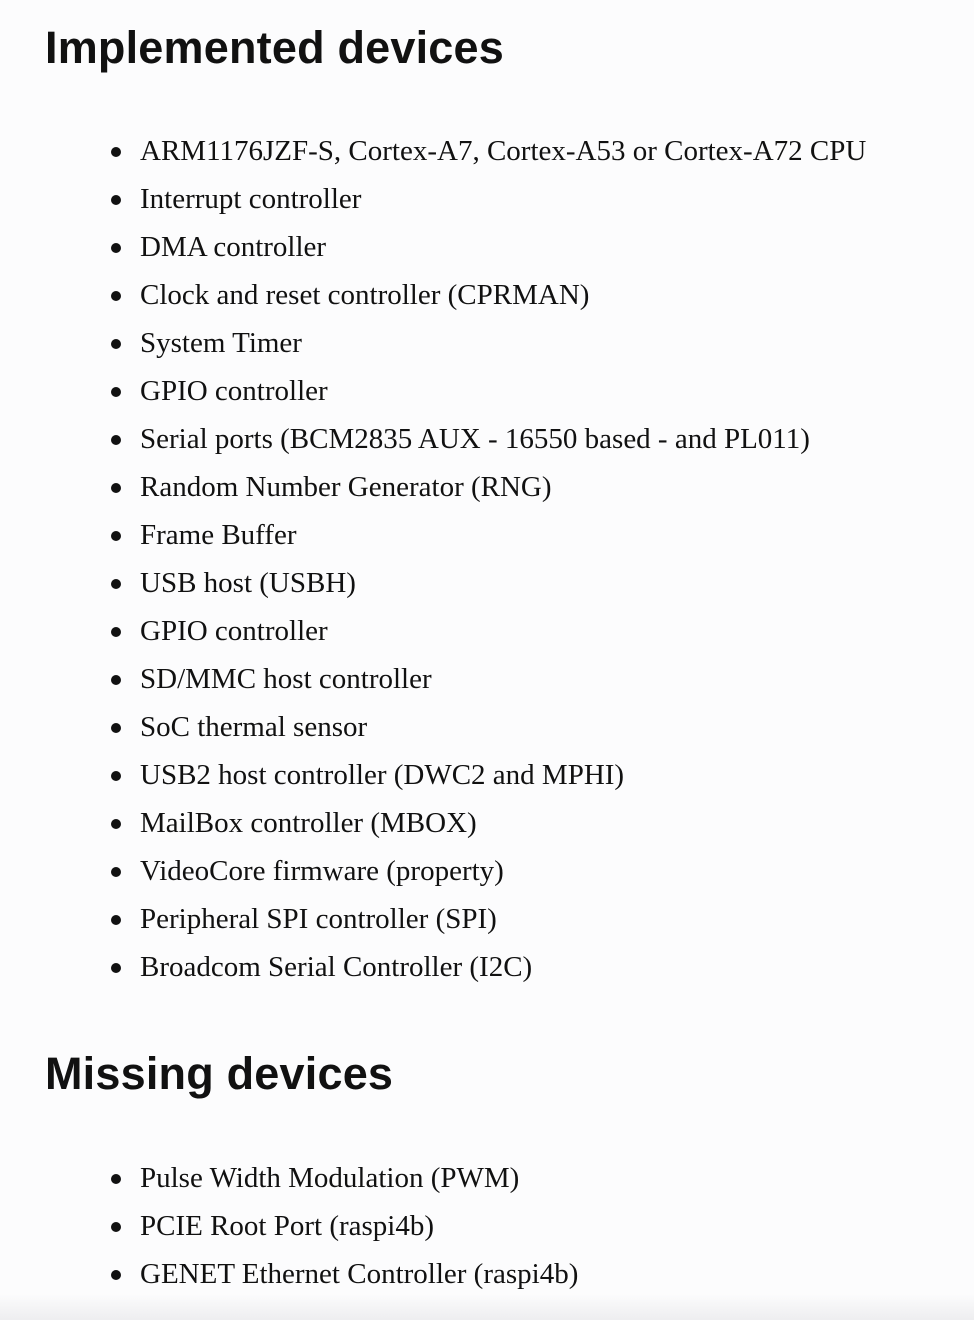  What do you see at coordinates (219, 1073) in the screenshot?
I see `missing-devices-heading: Missing devices` at bounding box center [219, 1073].